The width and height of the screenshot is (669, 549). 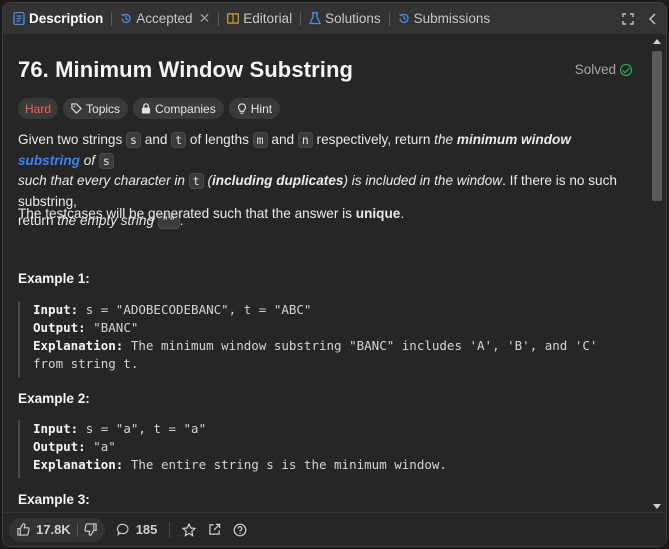 What do you see at coordinates (77, 529) in the screenshot?
I see `vote-divider` at bounding box center [77, 529].